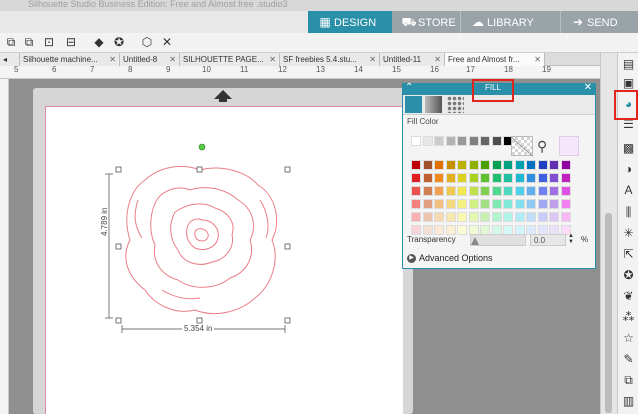 The height and width of the screenshot is (414, 638). I want to click on fill-solid-tab, so click(413, 104).